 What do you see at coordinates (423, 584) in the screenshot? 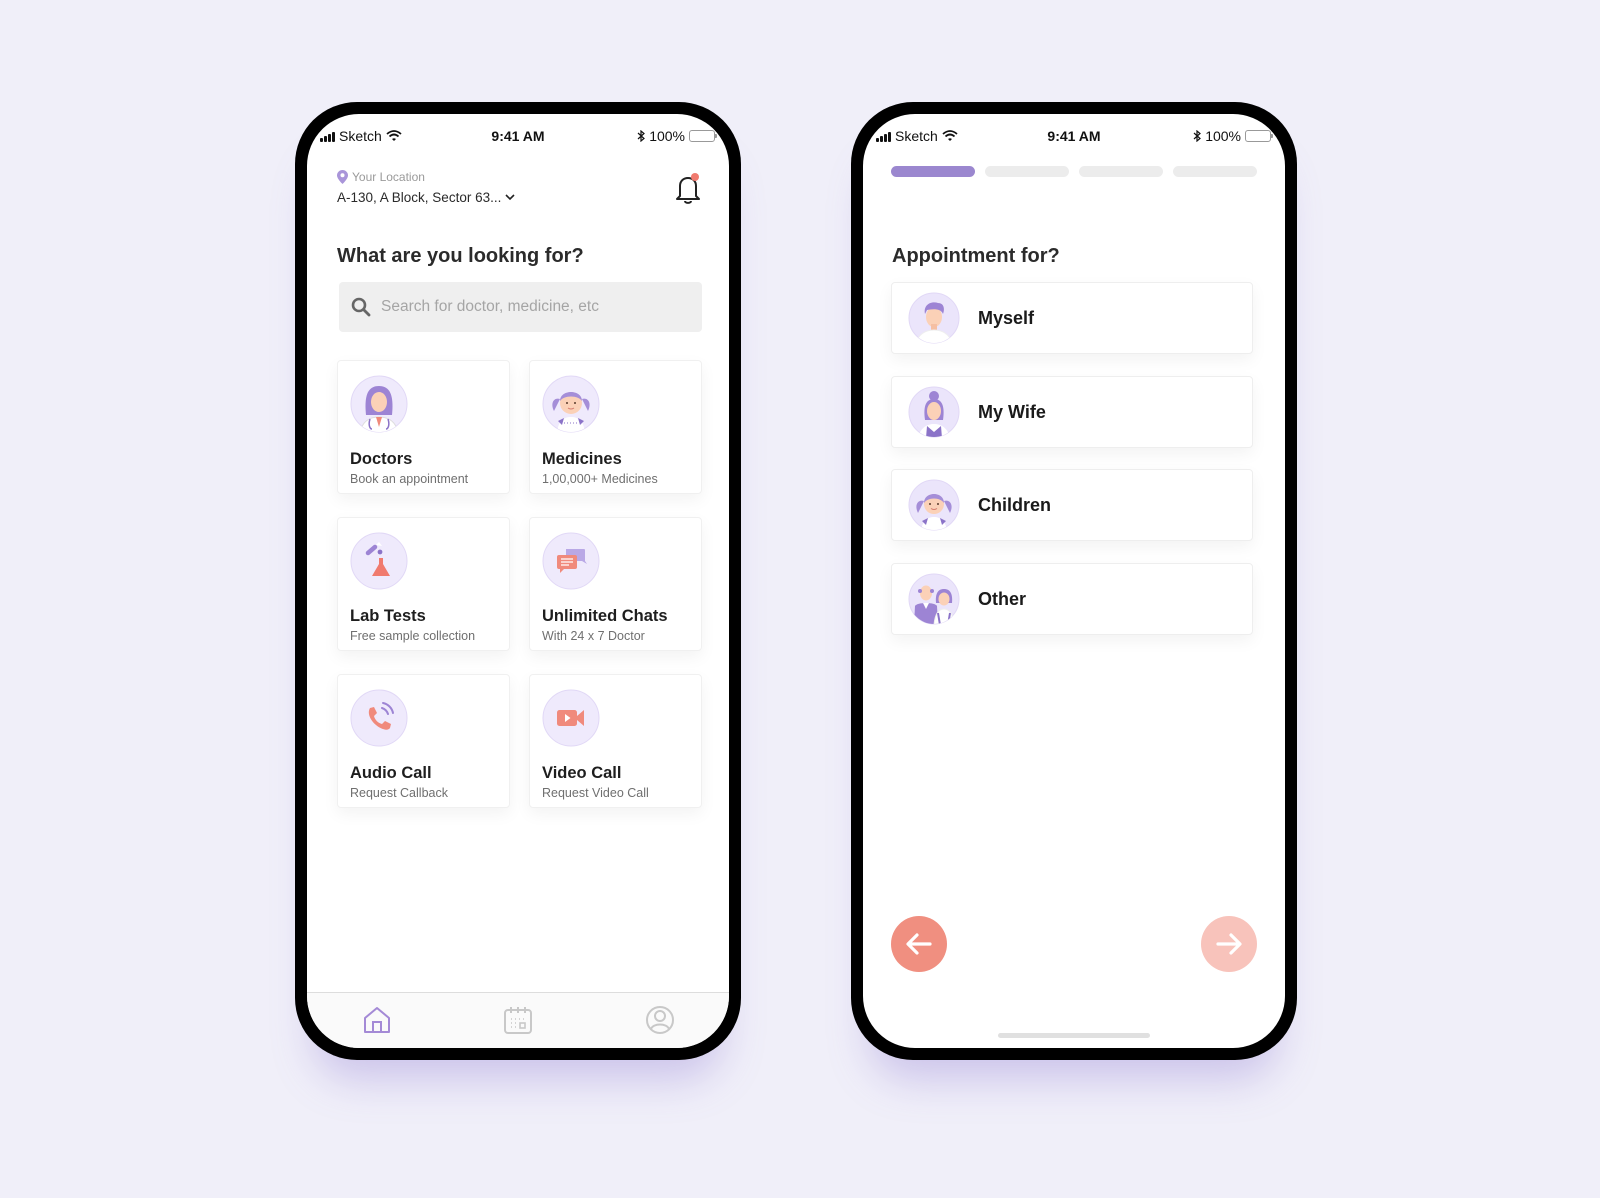
I see `service-card-lab-tests: Lab Tests Free sample collection` at bounding box center [423, 584].